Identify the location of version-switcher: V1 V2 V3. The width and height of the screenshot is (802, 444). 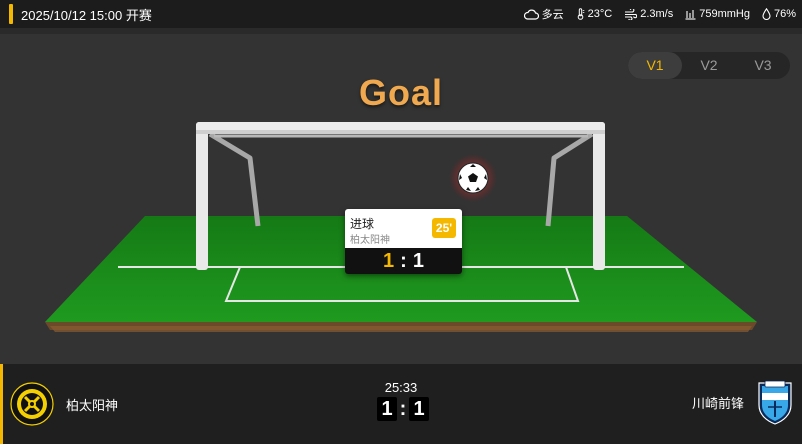
(709, 65).